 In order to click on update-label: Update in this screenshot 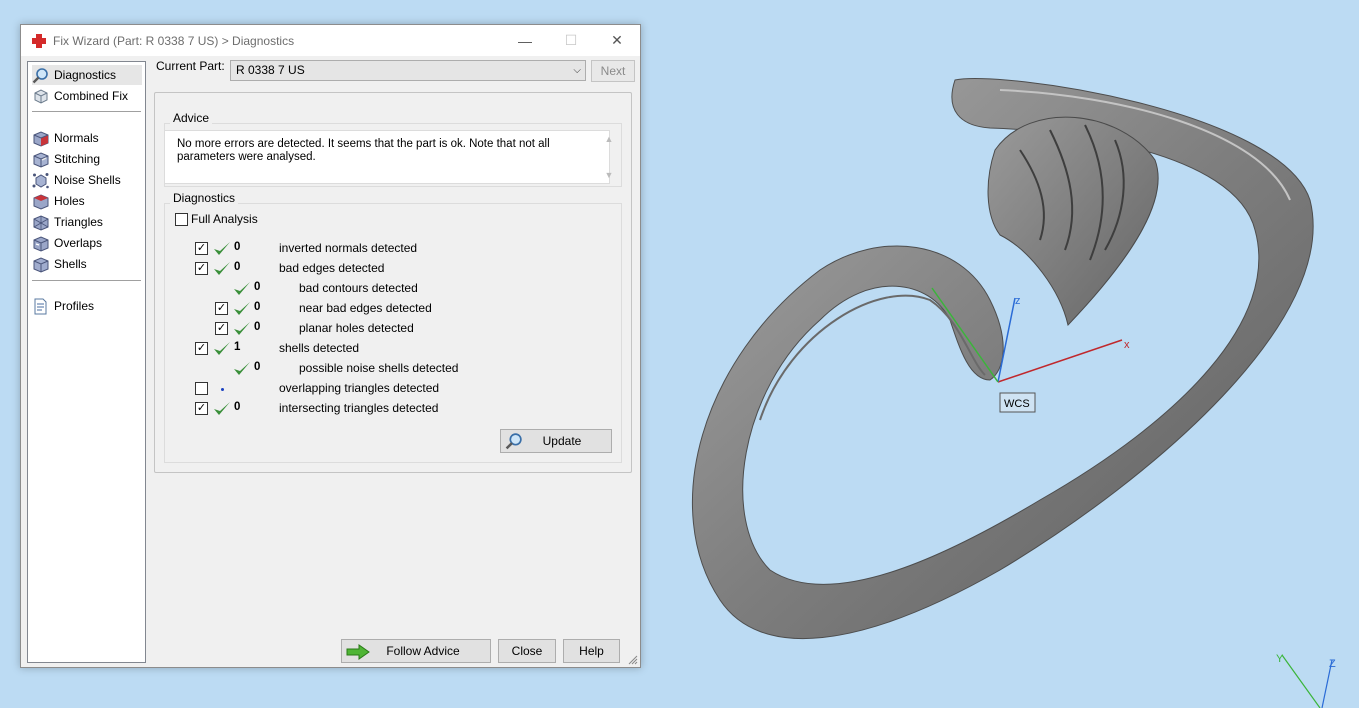, I will do `click(562, 441)`.